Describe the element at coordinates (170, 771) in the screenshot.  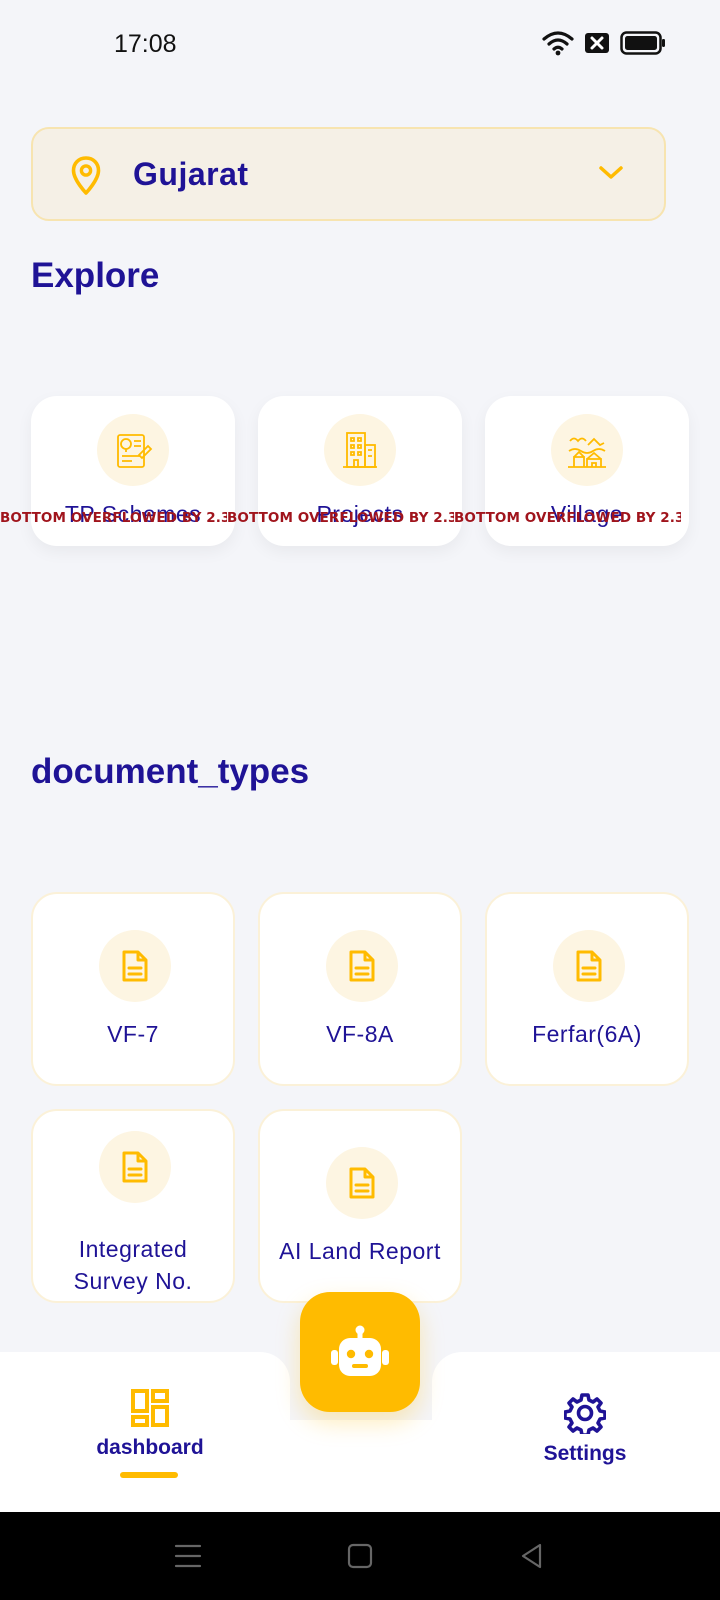
I see `document-types-title: document_types` at that location.